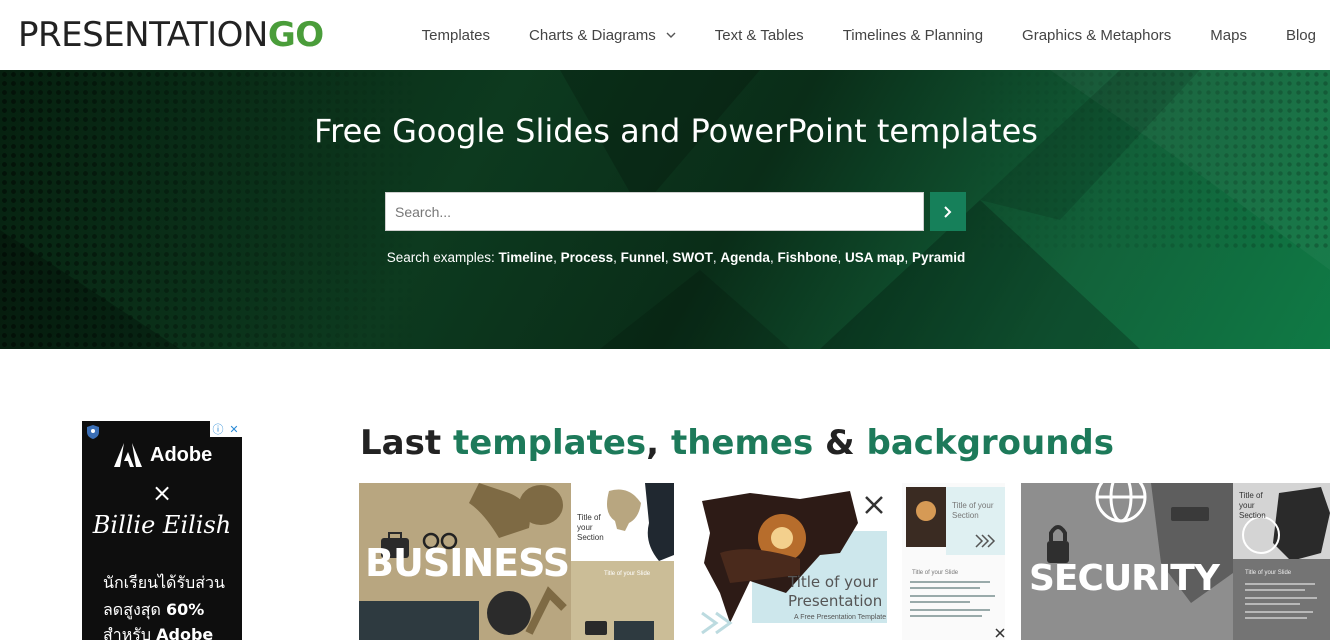  I want to click on nav-graphics-metaphors: Graphics & Metaphors, so click(1096, 35).